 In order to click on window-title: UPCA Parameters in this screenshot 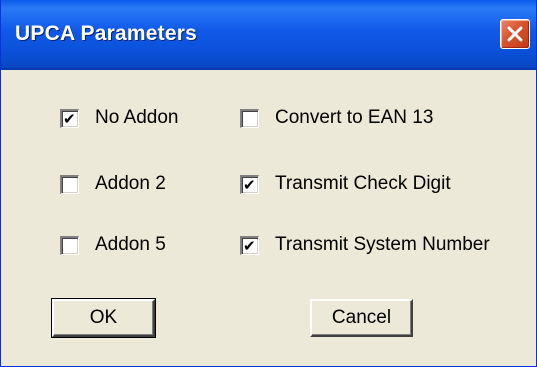, I will do `click(106, 33)`.